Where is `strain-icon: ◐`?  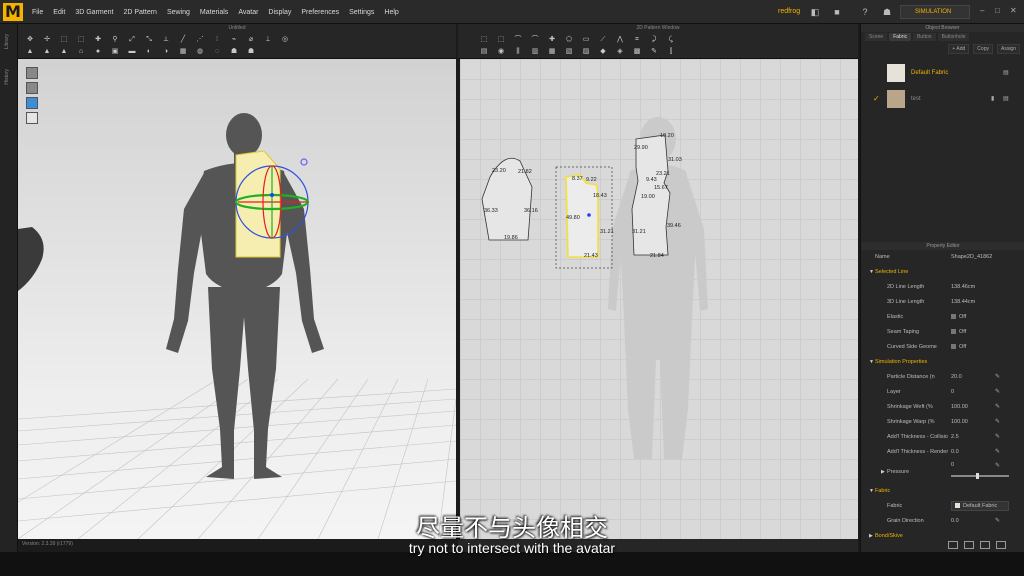
strain-icon: ◐ is located at coordinates (149, 52).